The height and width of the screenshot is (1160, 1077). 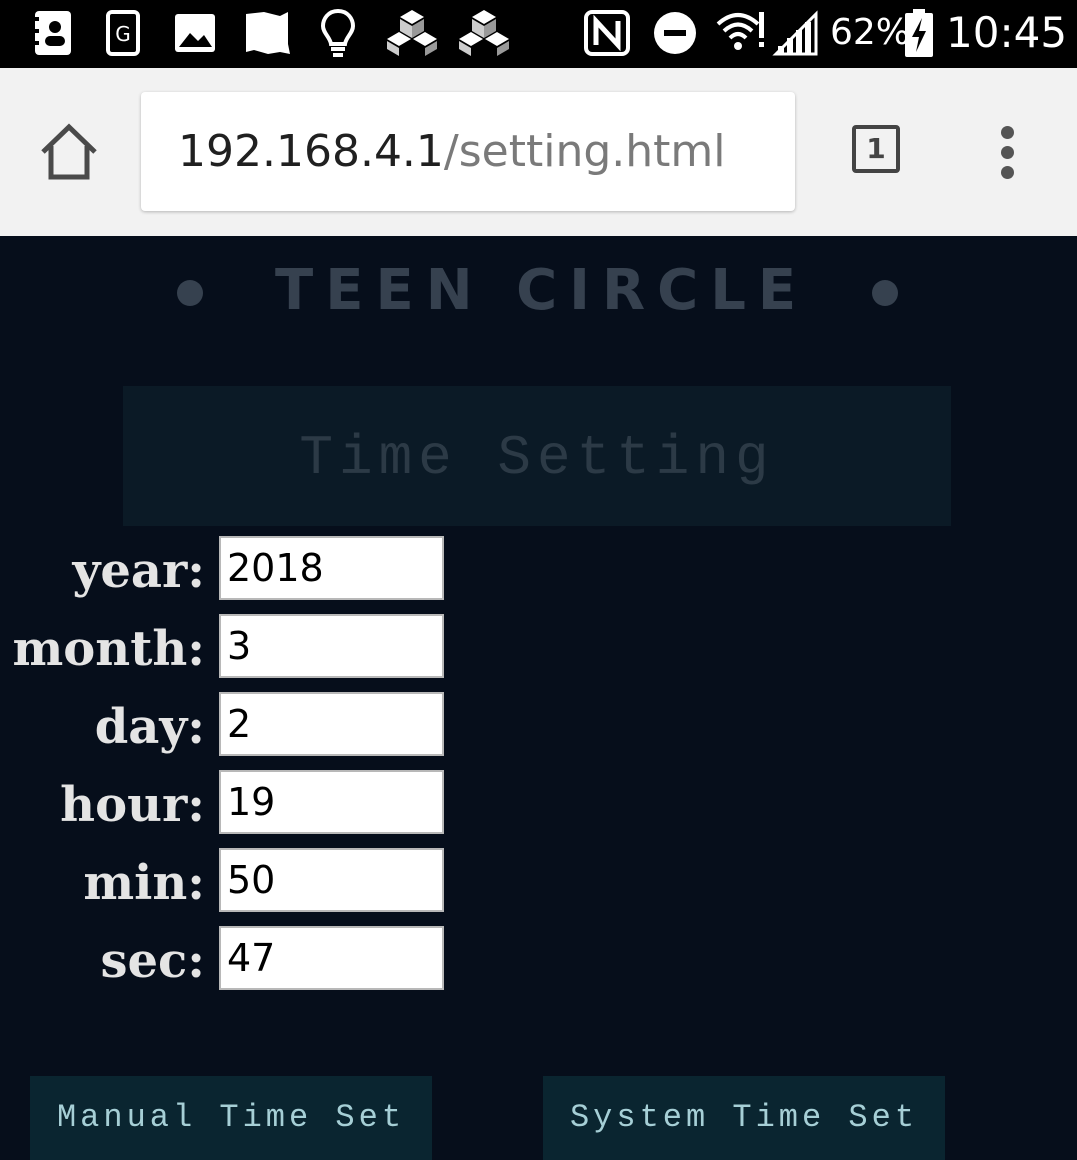 What do you see at coordinates (109, 649) in the screenshot?
I see `month-label: month:` at bounding box center [109, 649].